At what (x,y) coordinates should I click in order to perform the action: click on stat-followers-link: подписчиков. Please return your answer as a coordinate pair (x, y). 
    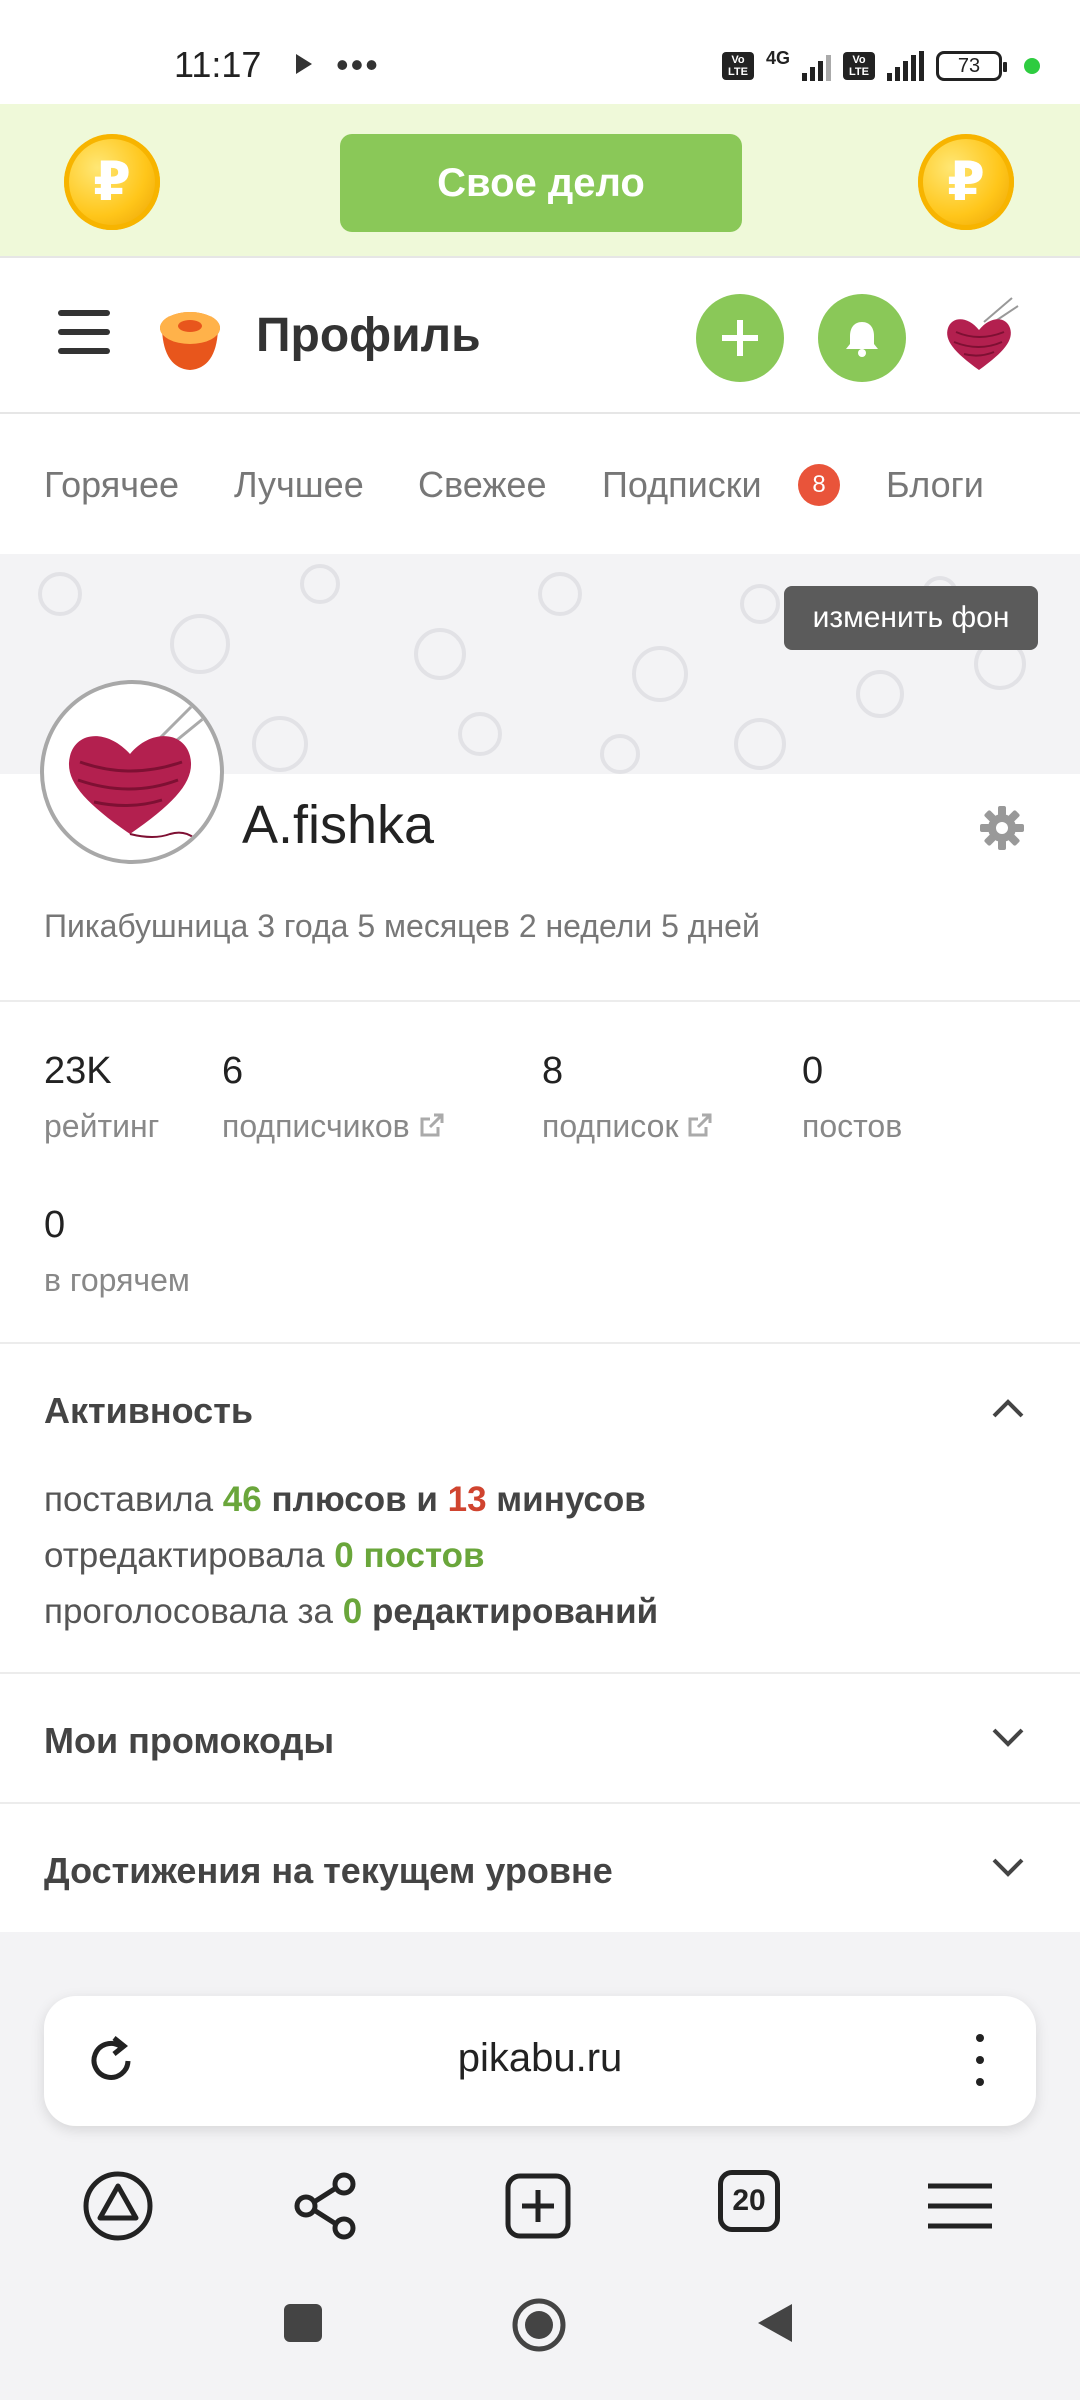
    Looking at the image, I should click on (334, 1126).